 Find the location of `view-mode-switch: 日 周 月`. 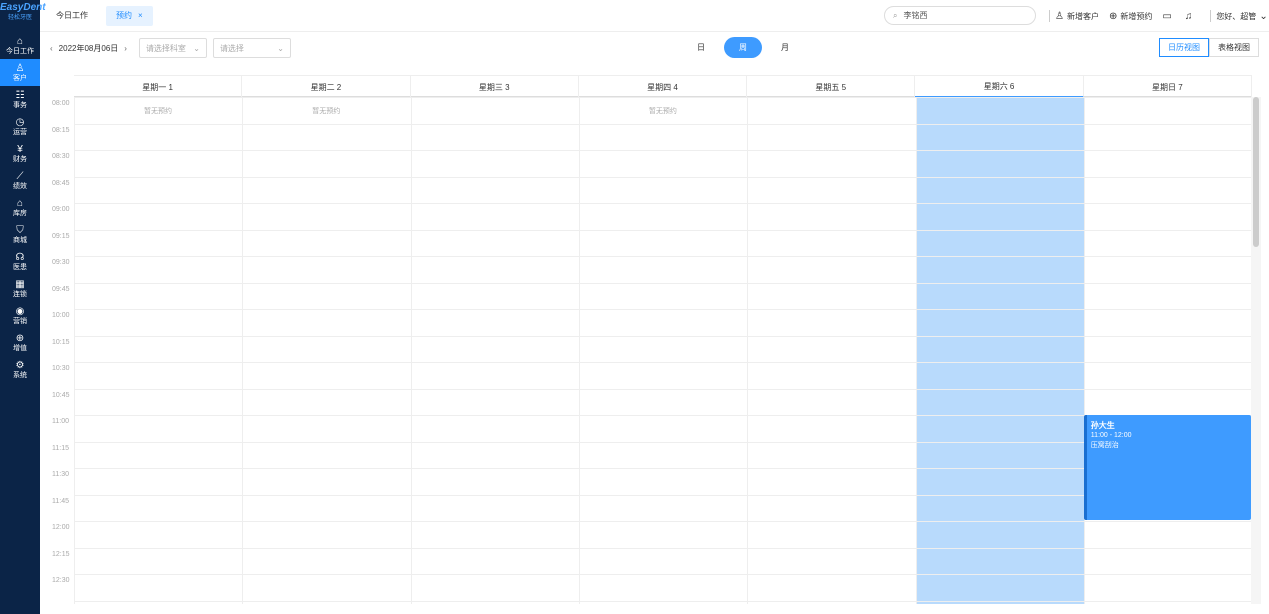

view-mode-switch: 日 周 月 is located at coordinates (743, 47).